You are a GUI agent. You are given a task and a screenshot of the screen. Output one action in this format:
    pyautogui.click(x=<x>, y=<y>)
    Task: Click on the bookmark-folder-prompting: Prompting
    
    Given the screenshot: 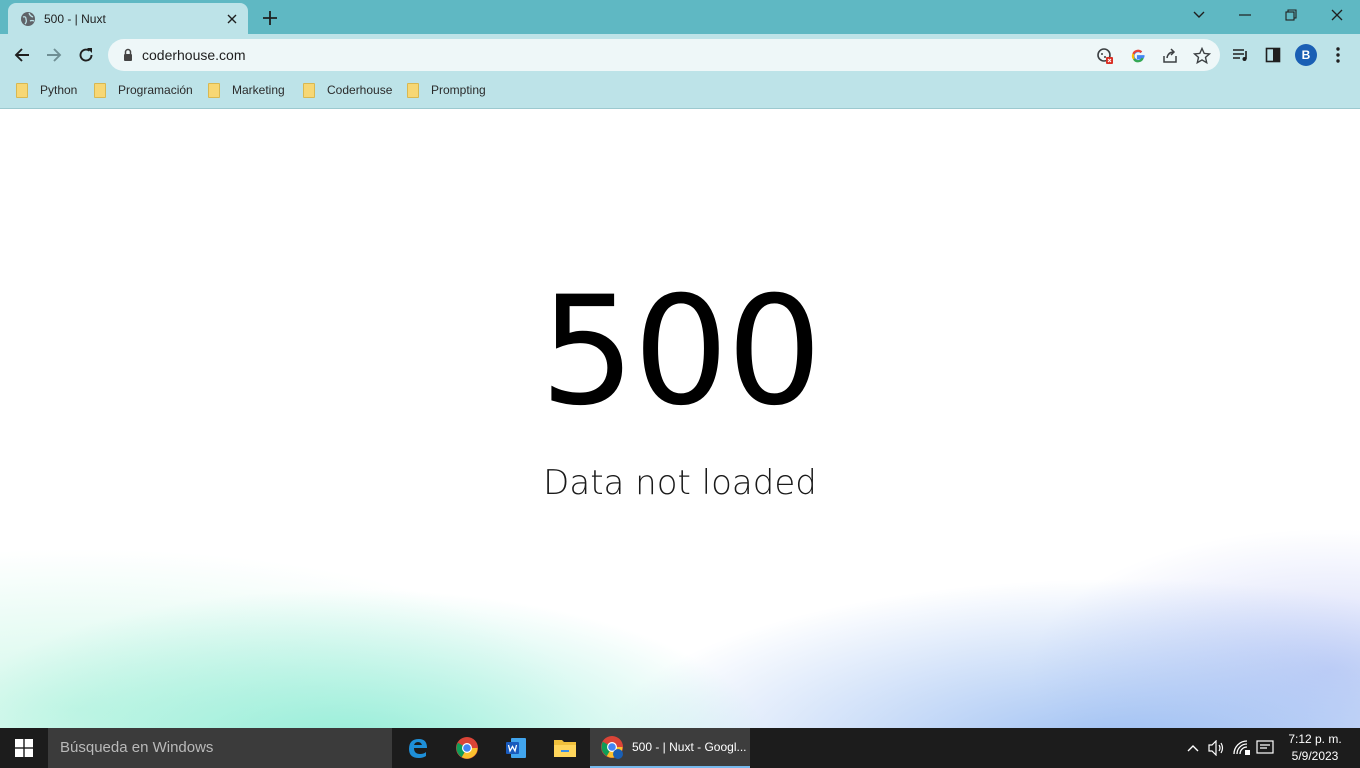 What is the action you would take?
    pyautogui.click(x=446, y=90)
    